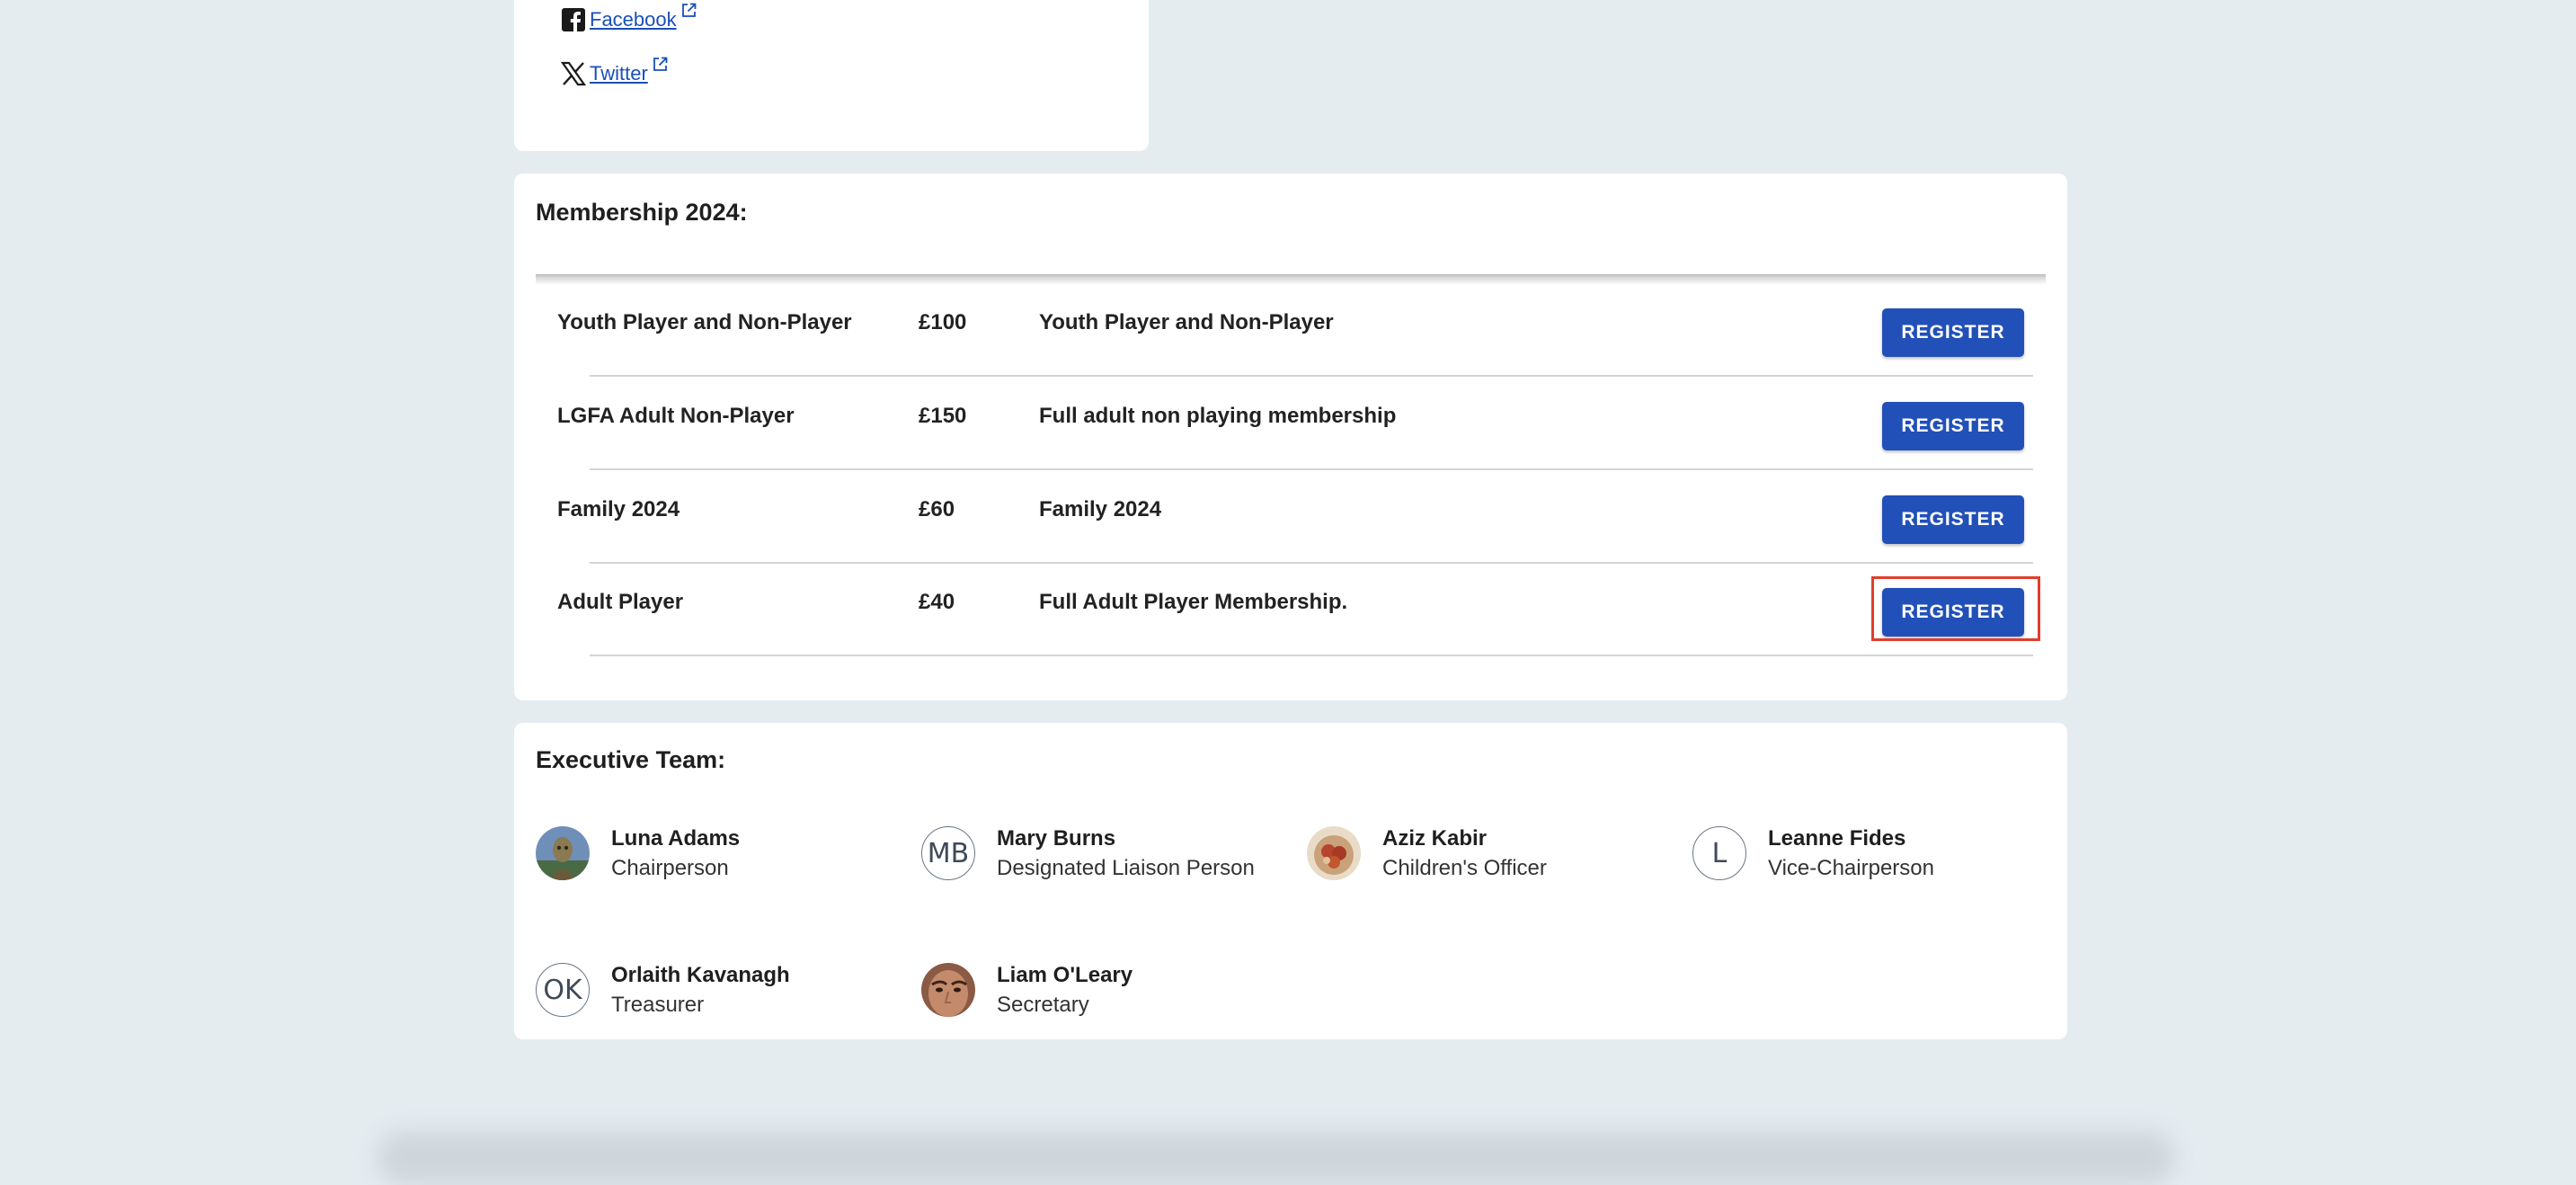 This screenshot has height=1185, width=2576. I want to click on membership-description: Full adult non playing membership, so click(1218, 416).